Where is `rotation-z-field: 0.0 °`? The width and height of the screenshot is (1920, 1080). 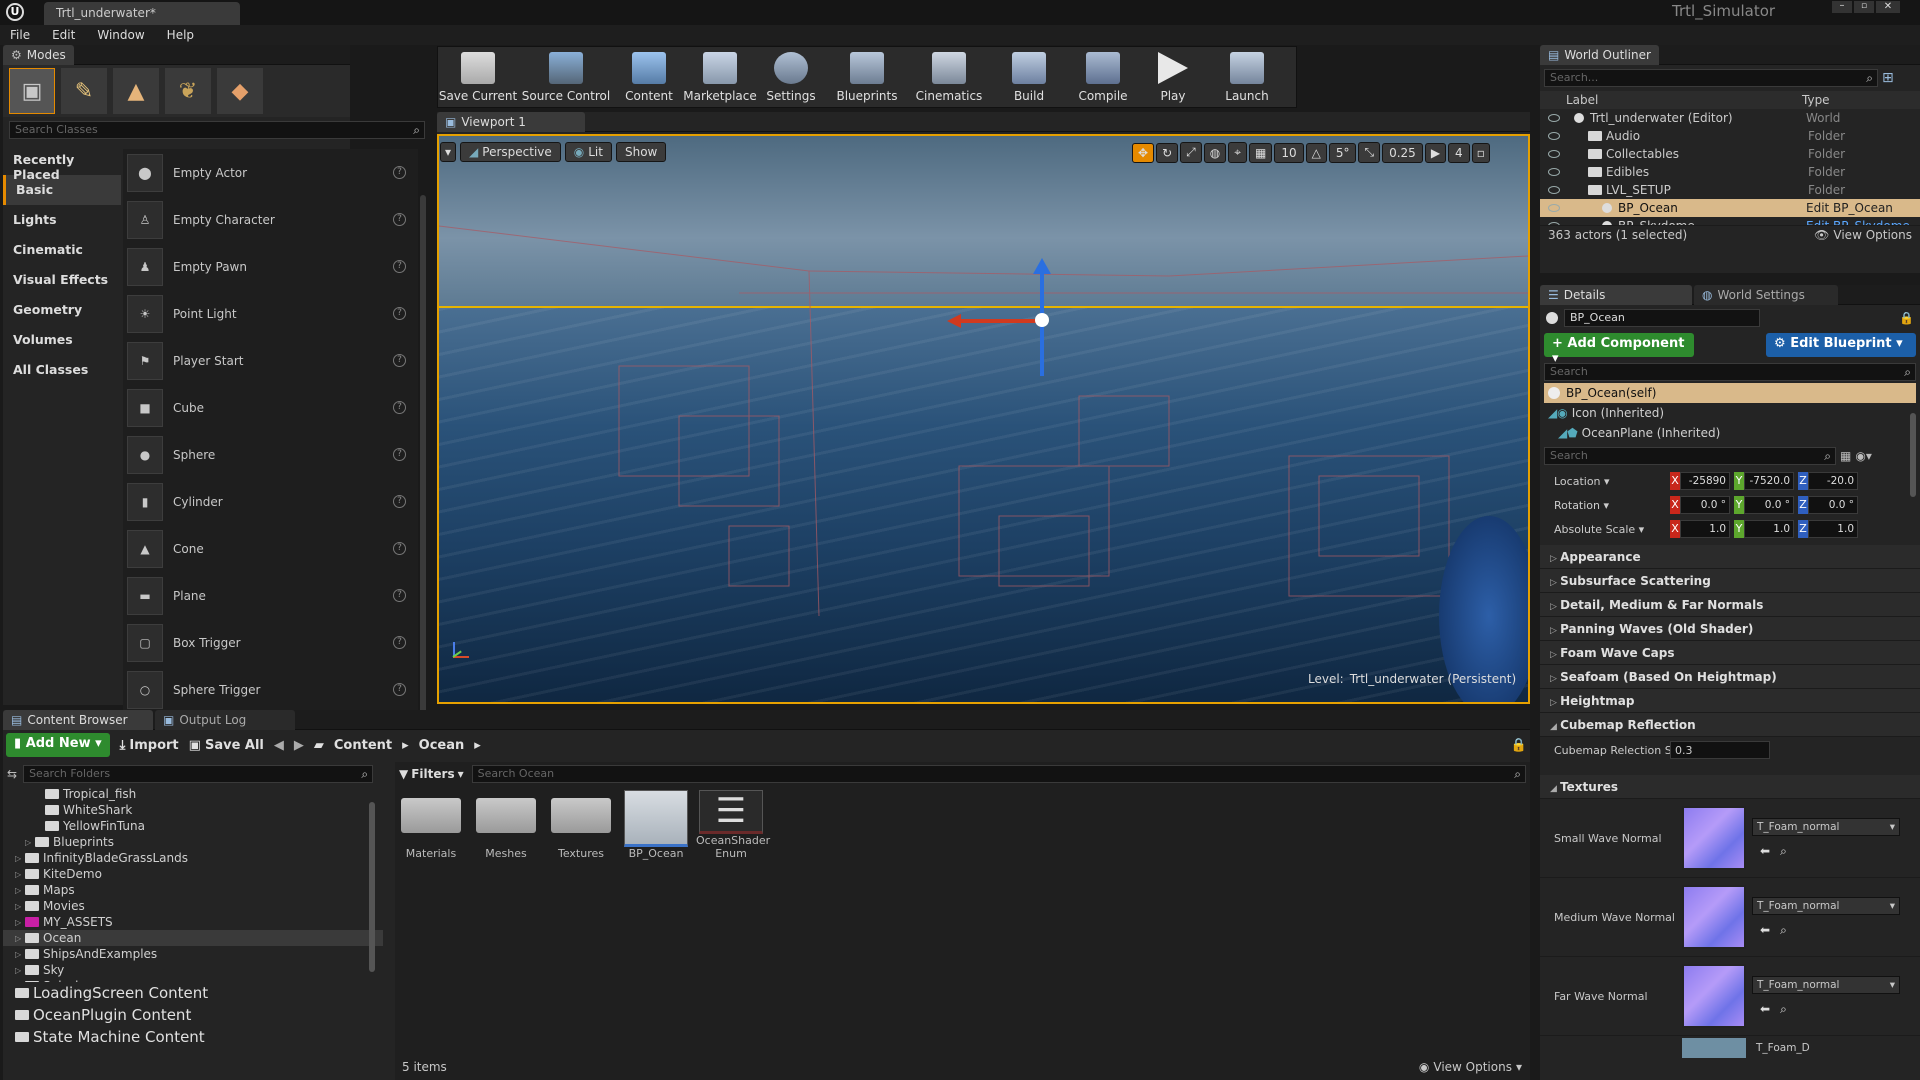
rotation-z-field: 0.0 ° is located at coordinates (1833, 505).